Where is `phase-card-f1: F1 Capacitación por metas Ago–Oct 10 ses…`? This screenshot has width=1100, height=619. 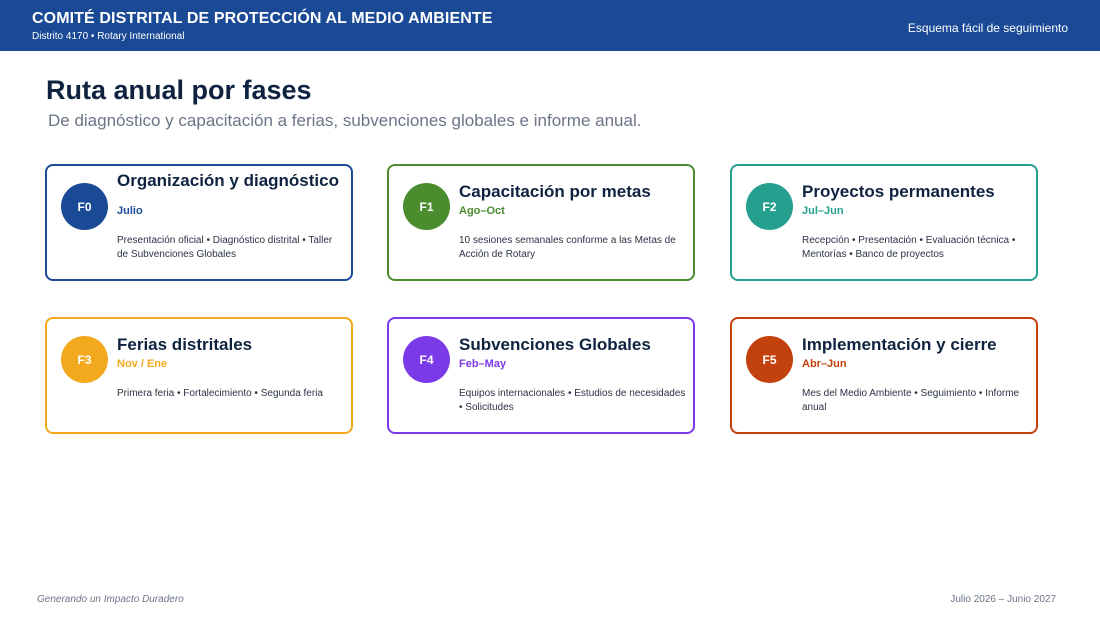
phase-card-f1: F1 Capacitación por metas Ago–Oct 10 ses… is located at coordinates (541, 222).